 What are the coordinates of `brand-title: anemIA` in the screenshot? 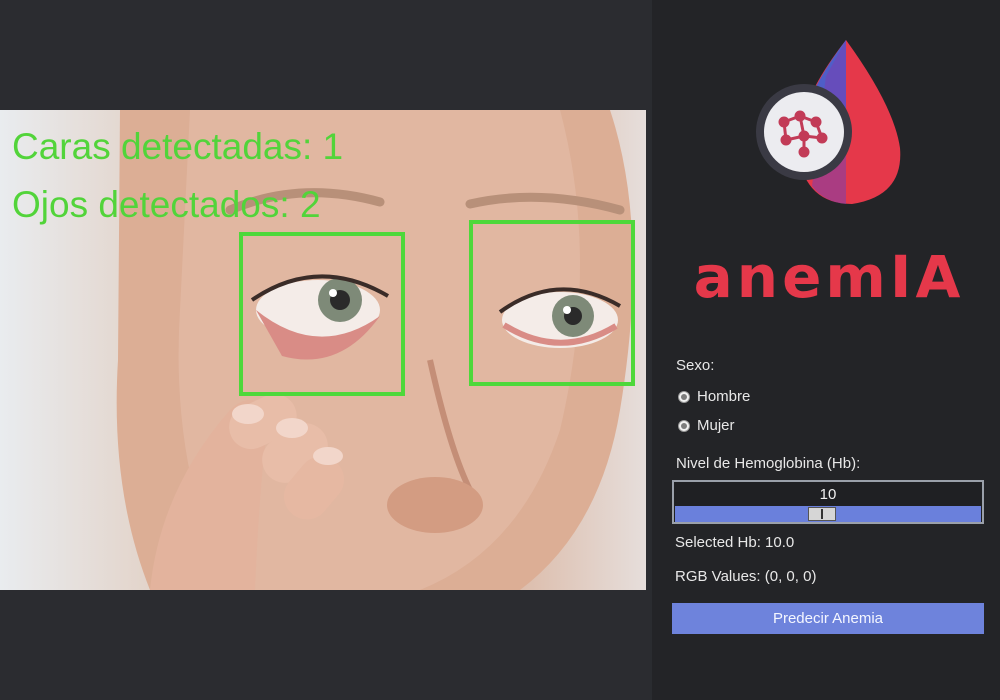 It's located at (829, 277).